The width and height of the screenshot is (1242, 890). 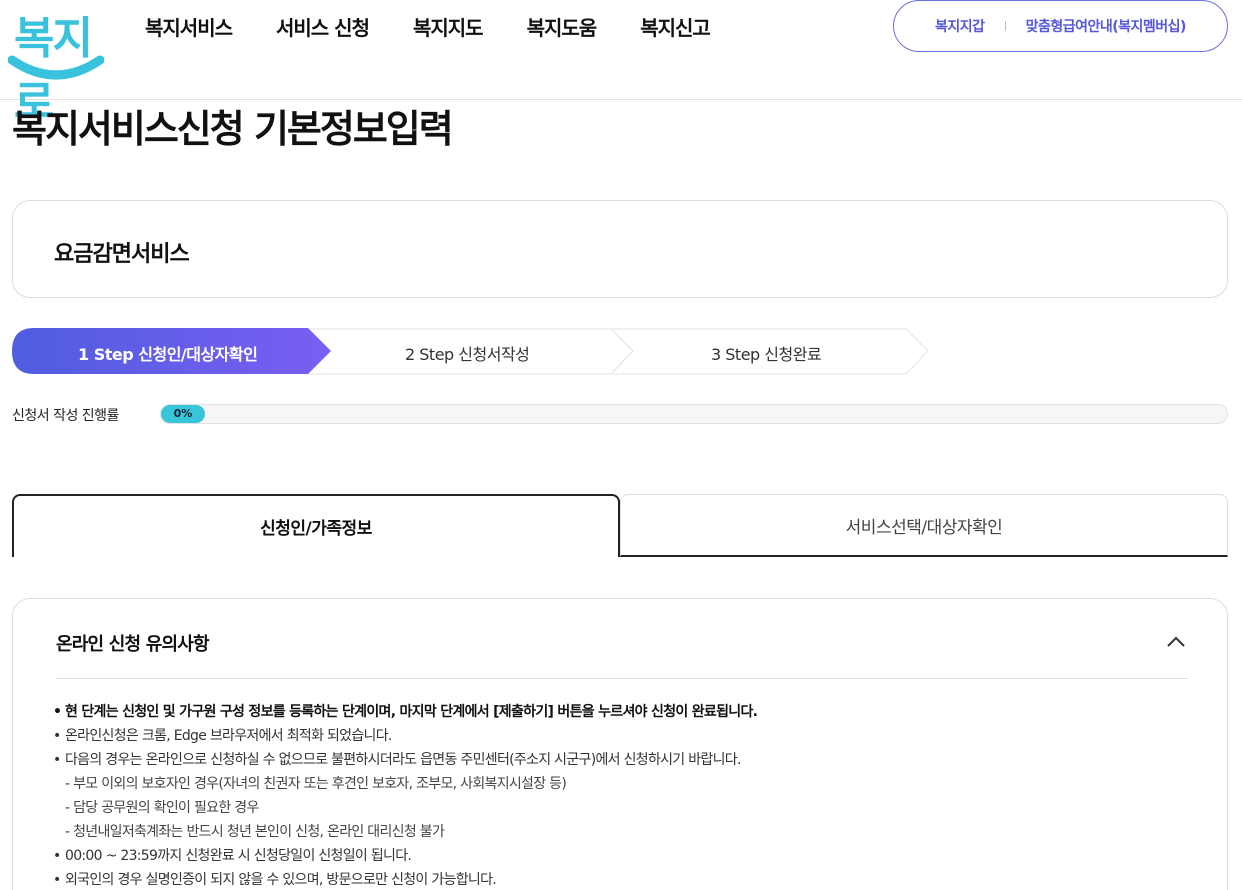 I want to click on tab-applicant-family: 신청인/가족정보, so click(x=316, y=525).